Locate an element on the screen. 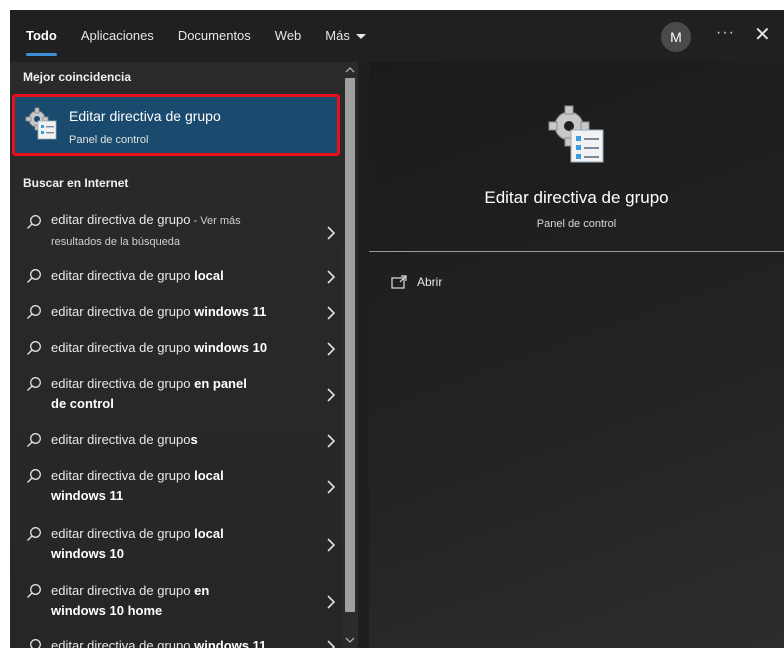 This screenshot has width=784, height=648. results-scrollbar is located at coordinates (350, 355).